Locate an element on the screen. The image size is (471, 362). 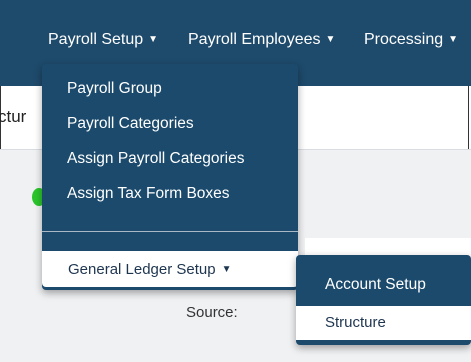
nav-processing-label: Processing is located at coordinates (404, 39).